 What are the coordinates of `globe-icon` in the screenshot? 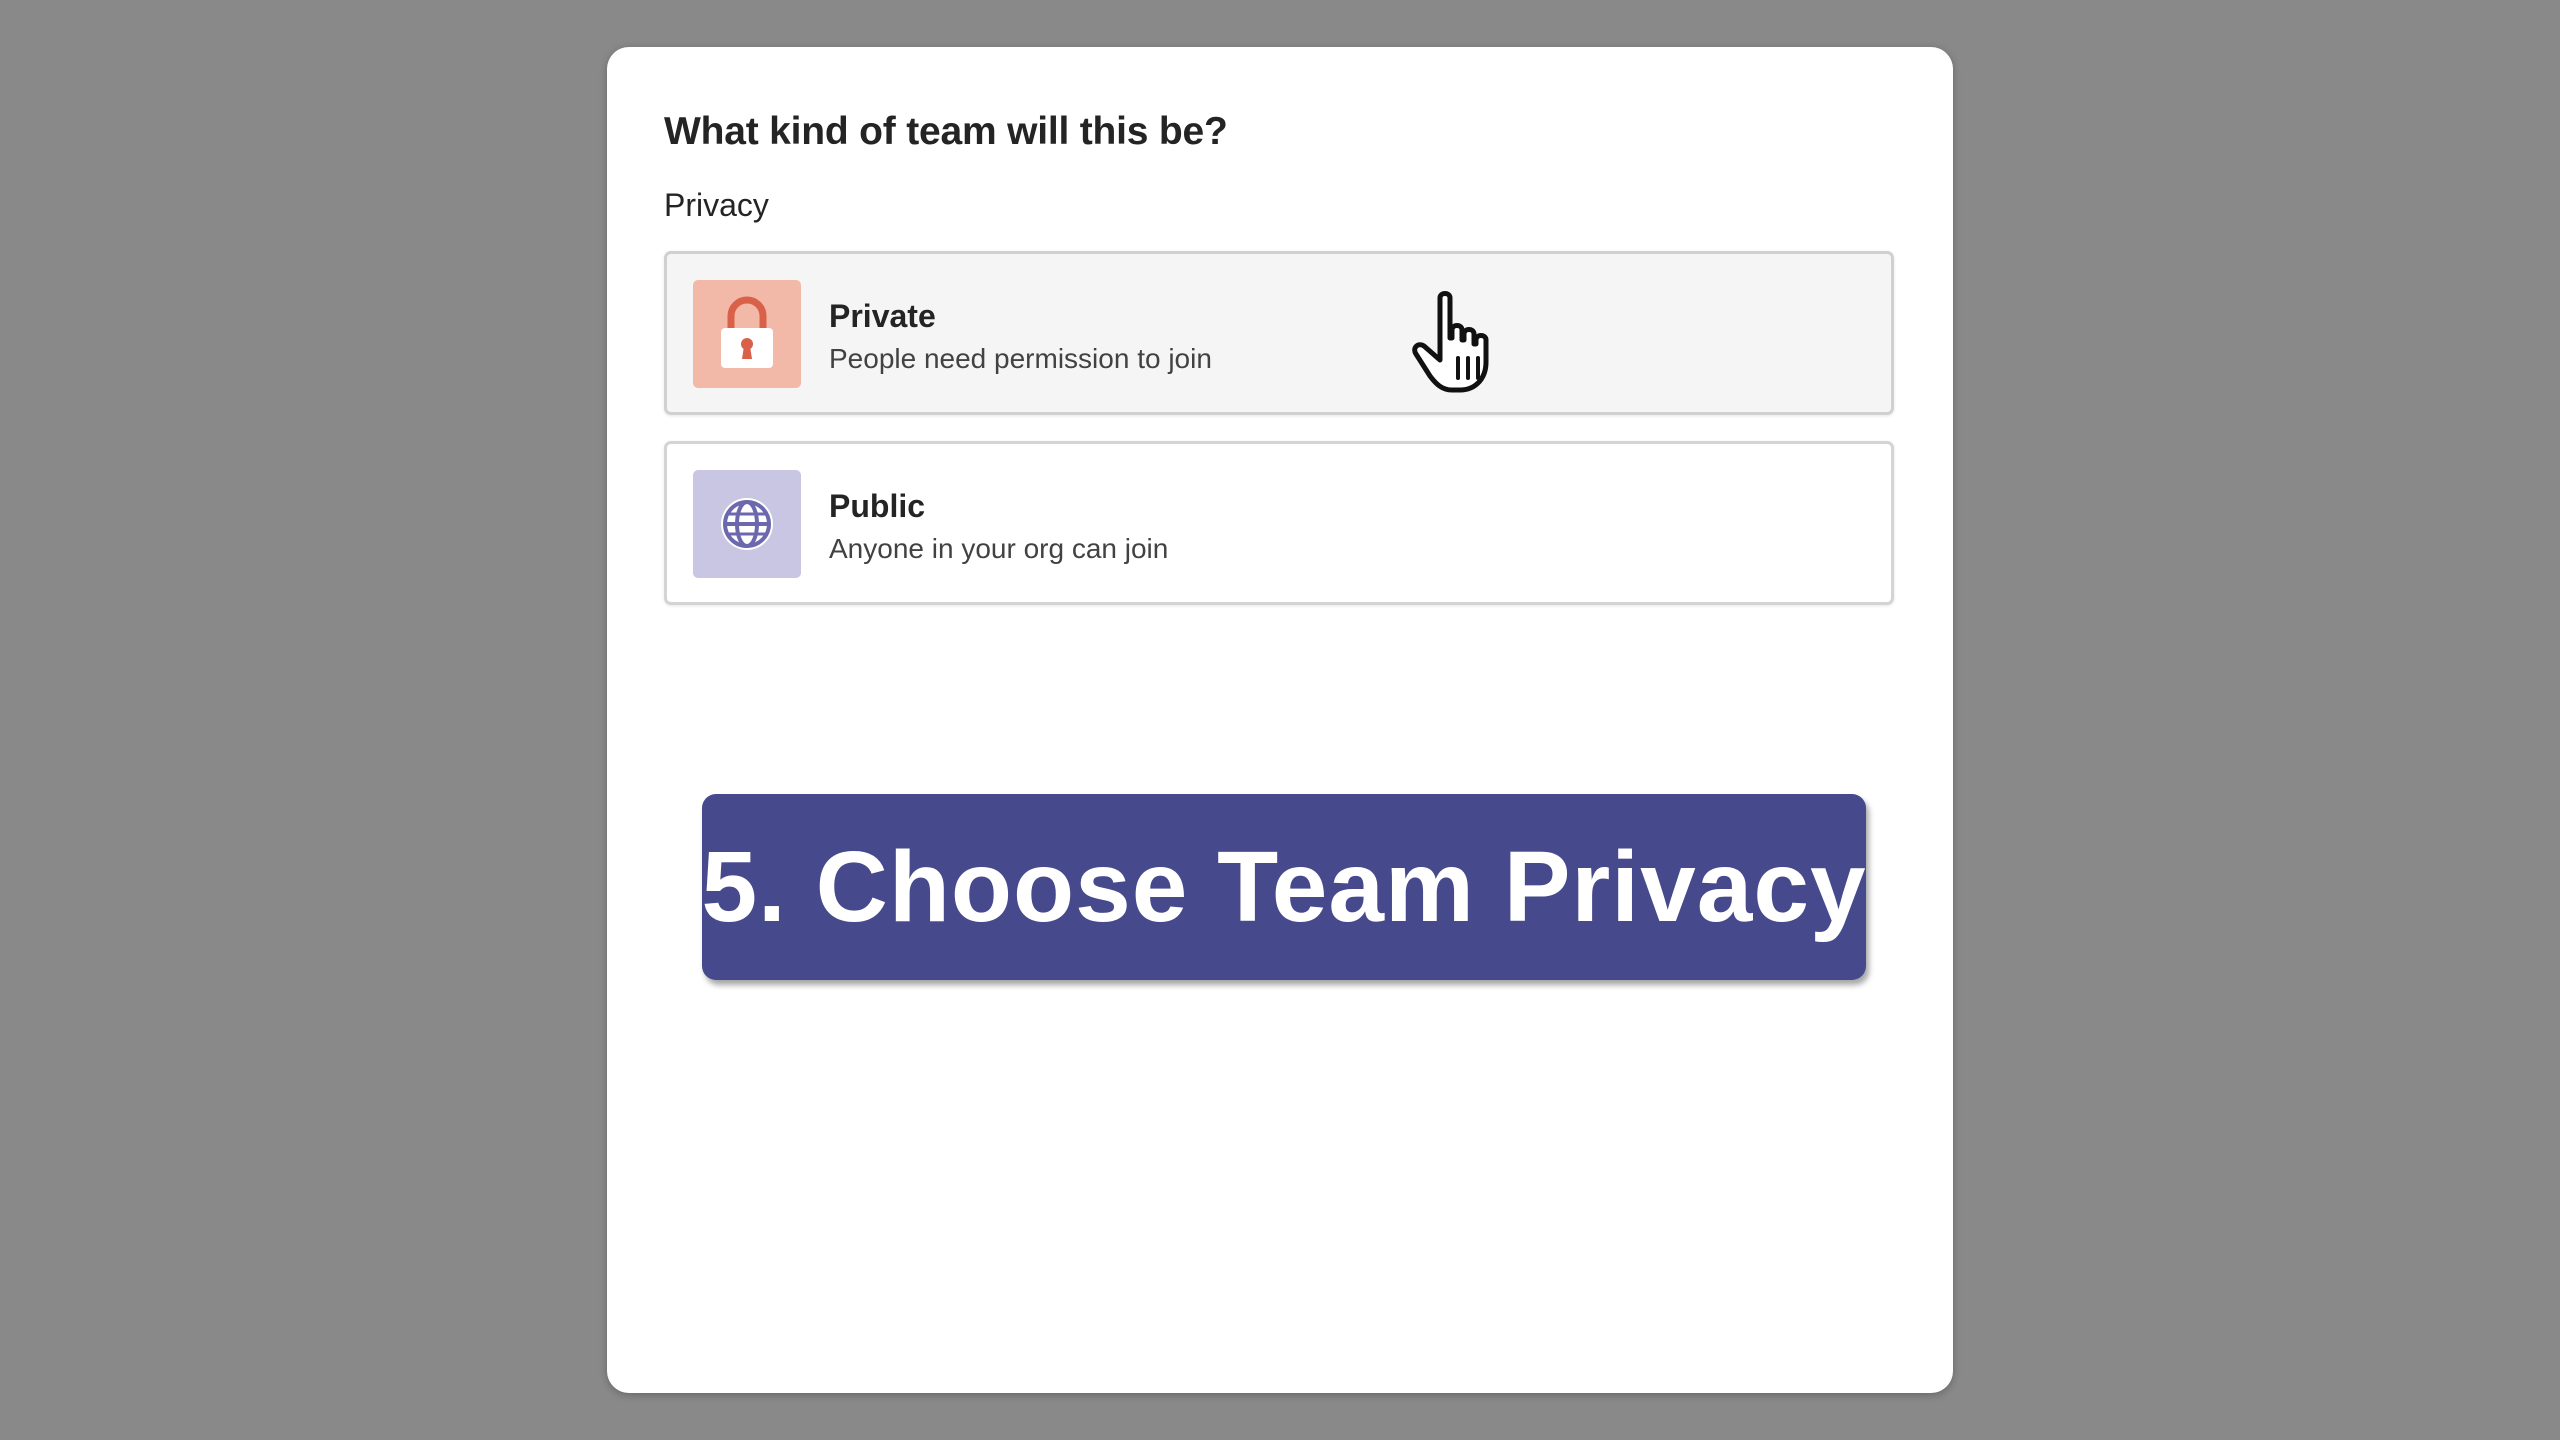 It's located at (747, 524).